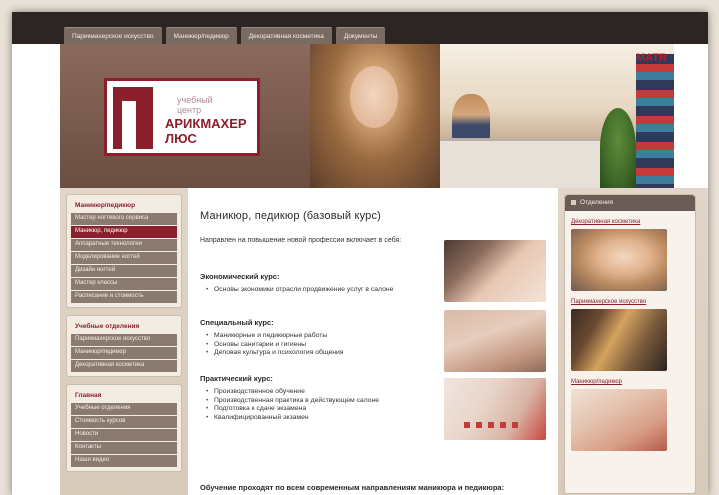 This screenshot has height=495, width=719. What do you see at coordinates (88, 395) in the screenshot?
I see `sidebar-group-title: Главная` at bounding box center [88, 395].